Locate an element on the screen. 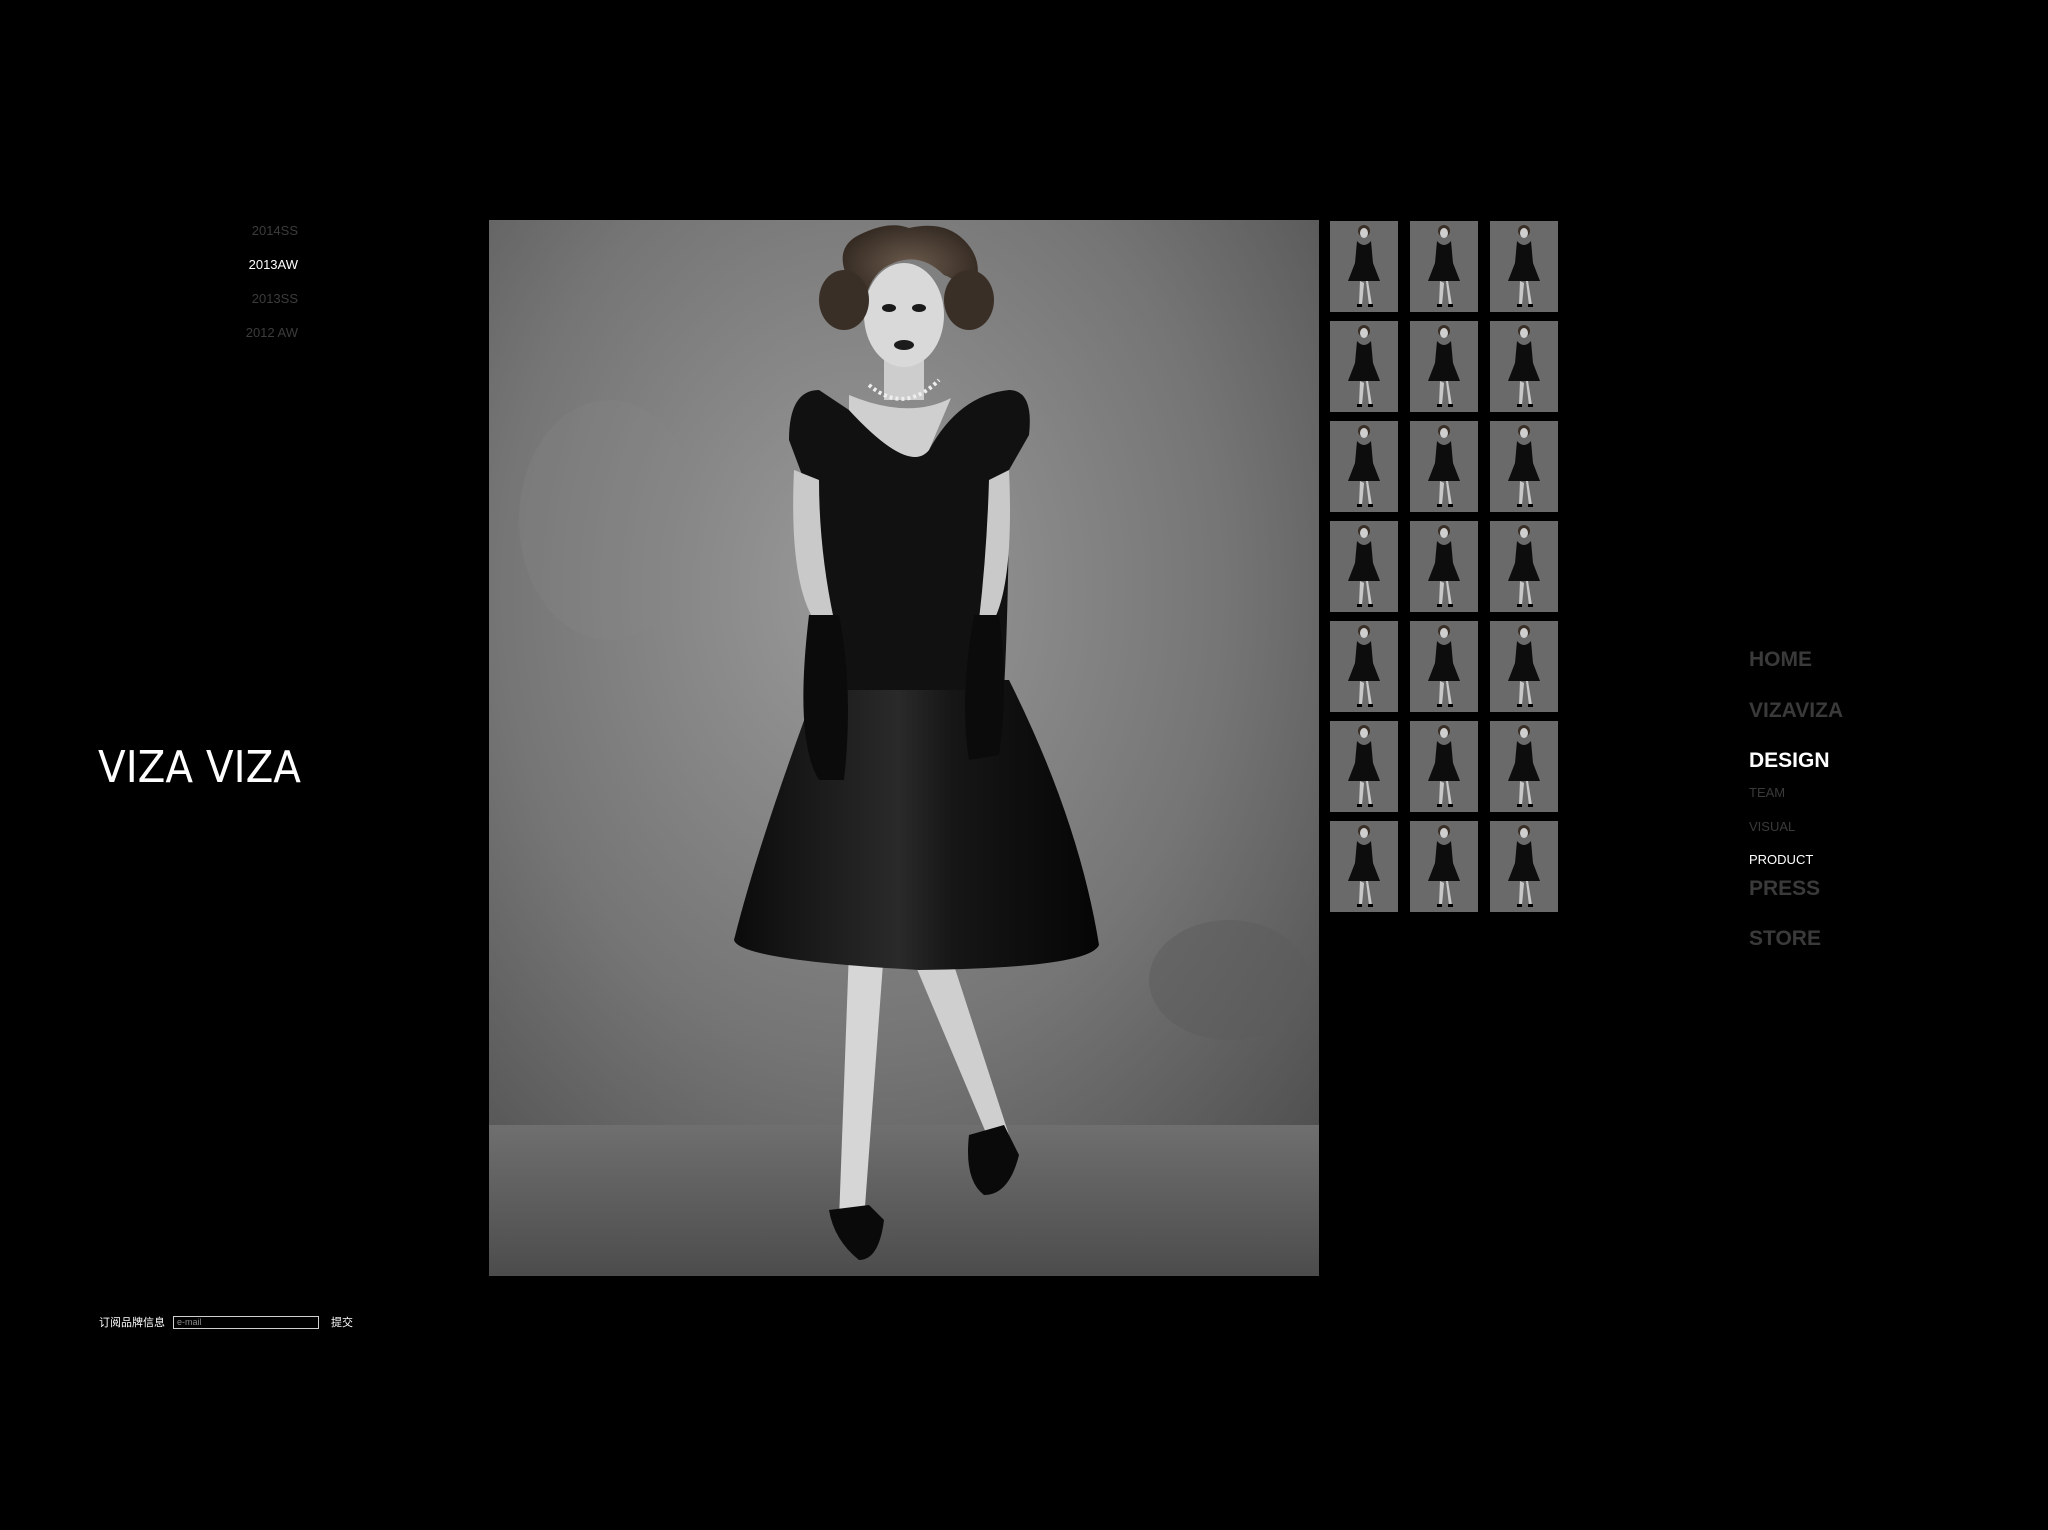 This screenshot has width=2048, height=1530. nav-design: DESIGN is located at coordinates (1789, 761).